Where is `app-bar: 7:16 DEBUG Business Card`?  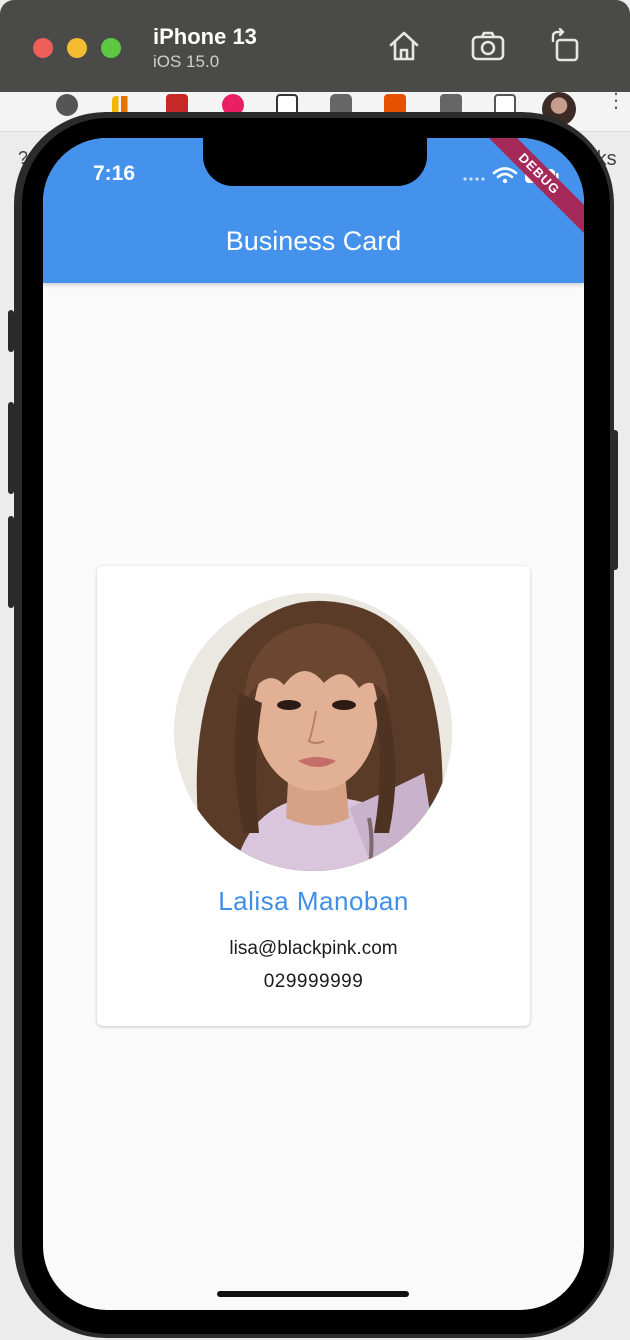
app-bar: 7:16 DEBUG Business Card is located at coordinates (313, 210).